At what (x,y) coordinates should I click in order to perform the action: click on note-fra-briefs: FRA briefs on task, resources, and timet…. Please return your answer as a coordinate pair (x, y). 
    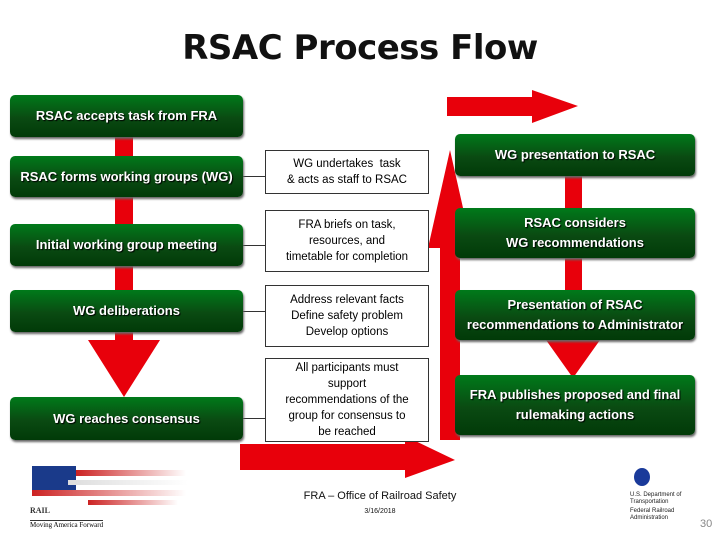
    Looking at the image, I should click on (347, 241).